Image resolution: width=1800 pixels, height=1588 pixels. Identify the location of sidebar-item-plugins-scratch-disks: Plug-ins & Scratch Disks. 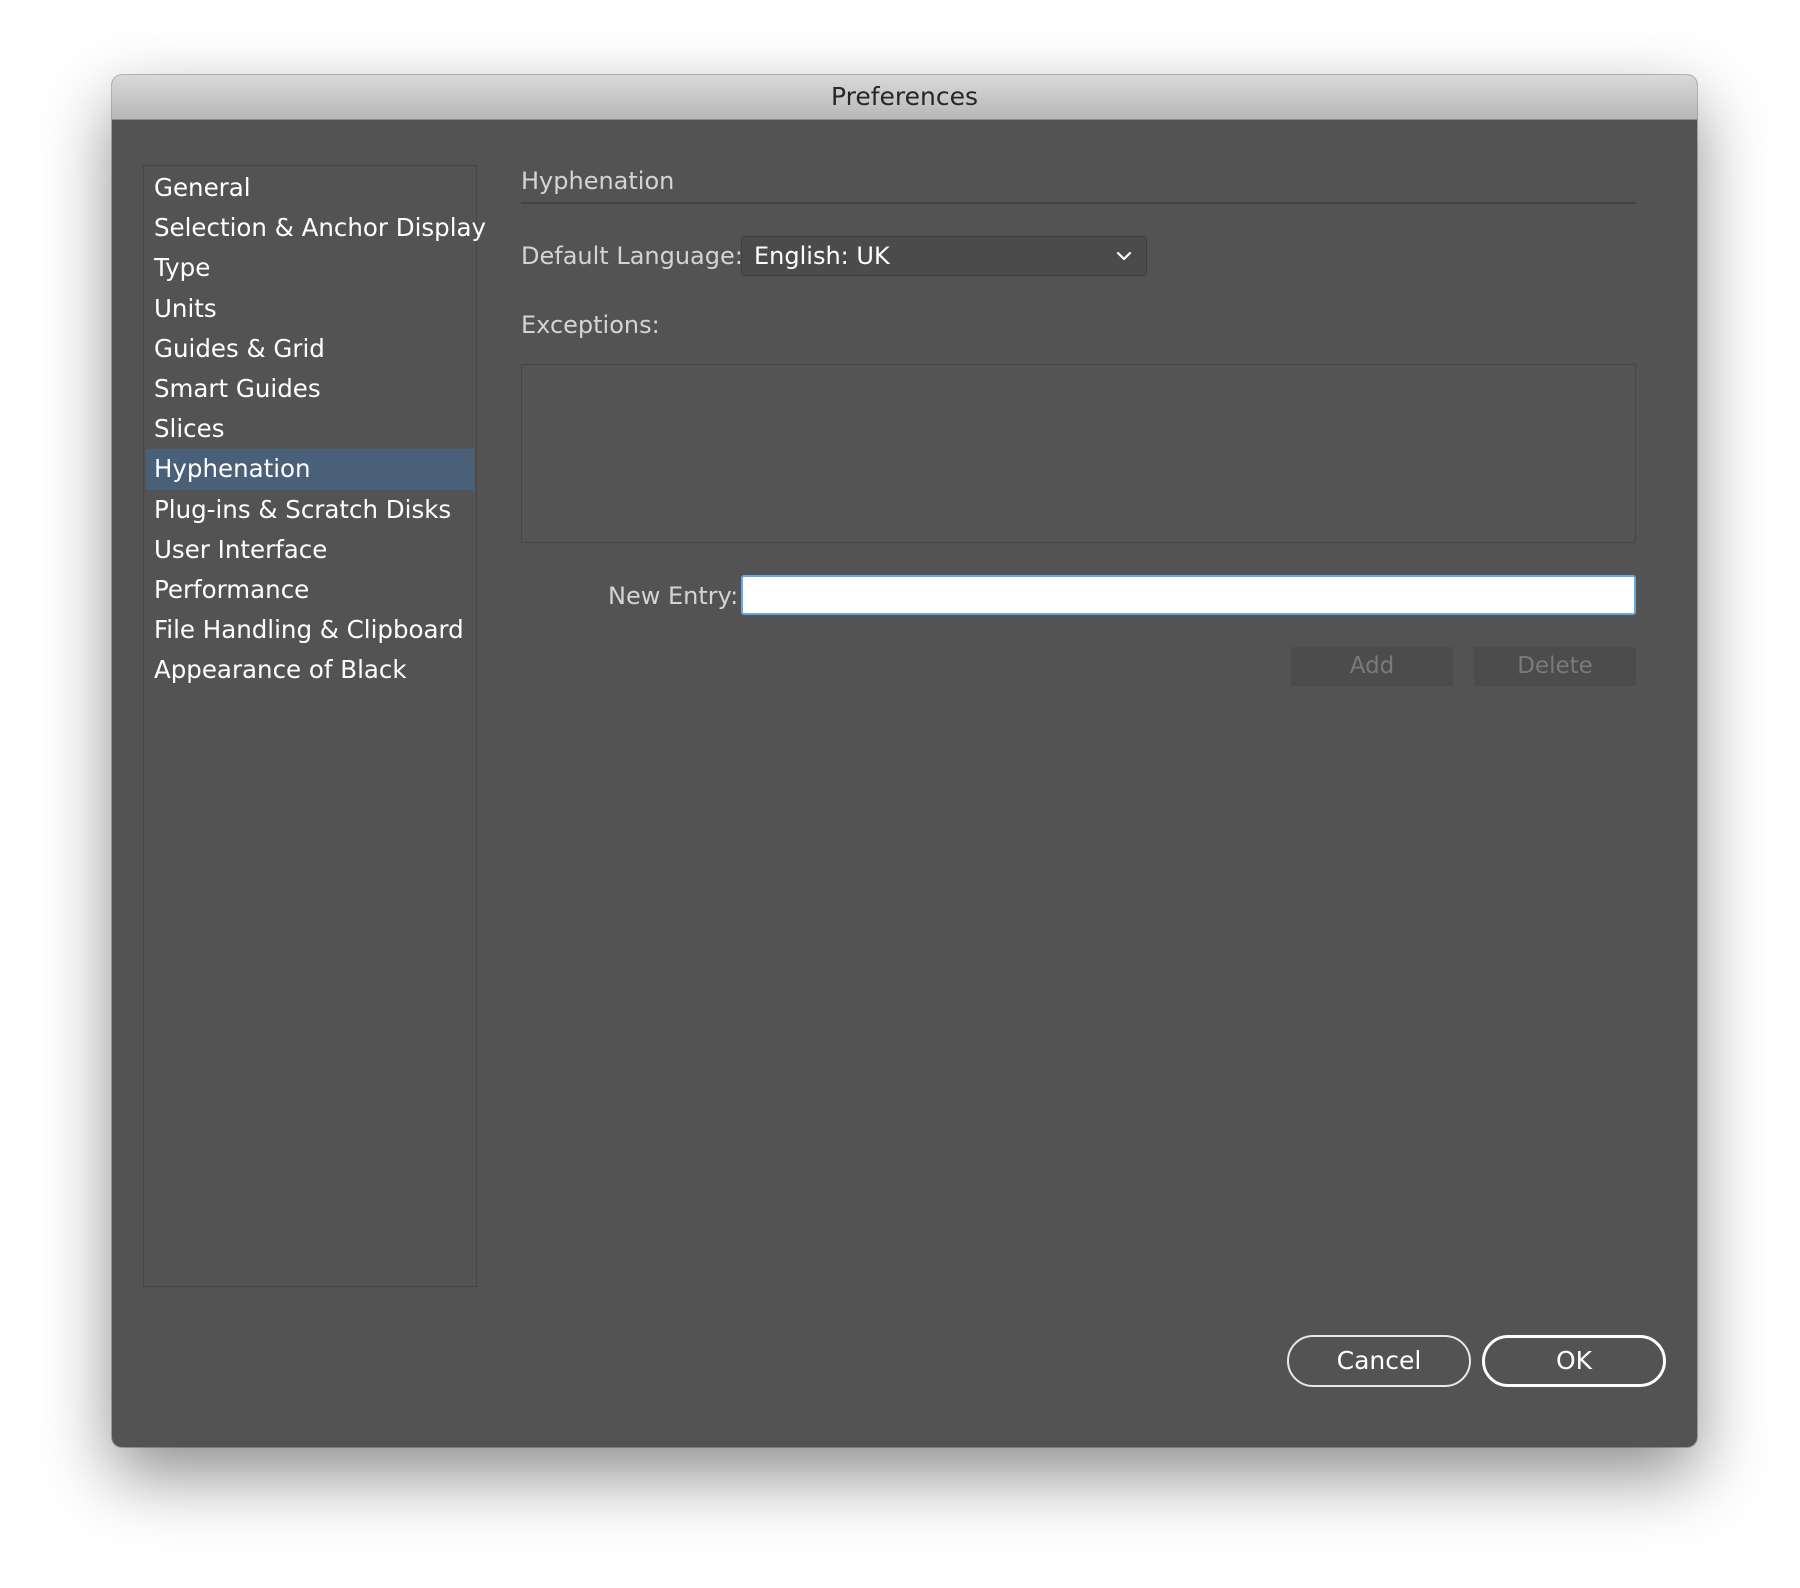
(310, 510).